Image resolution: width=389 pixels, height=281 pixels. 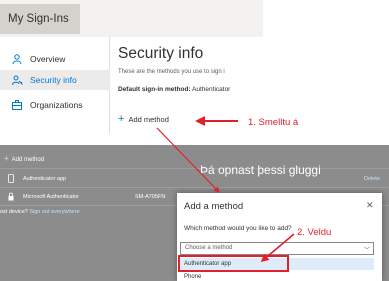 I want to click on lost-device-line: ost device? Sign out everywhere, so click(x=40, y=212).